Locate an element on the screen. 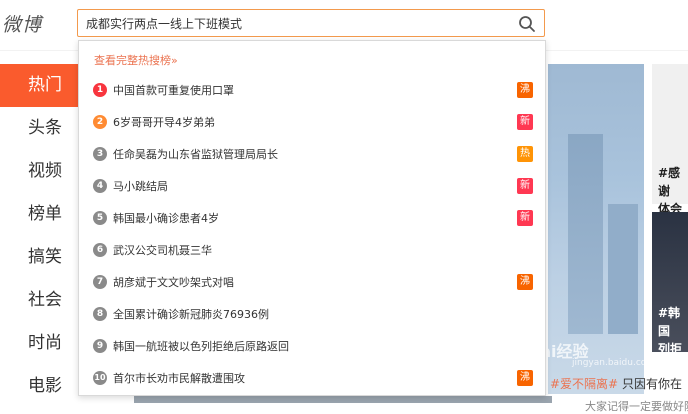 The height and width of the screenshot is (414, 688). nav-item: 热门 is located at coordinates (39, 85).